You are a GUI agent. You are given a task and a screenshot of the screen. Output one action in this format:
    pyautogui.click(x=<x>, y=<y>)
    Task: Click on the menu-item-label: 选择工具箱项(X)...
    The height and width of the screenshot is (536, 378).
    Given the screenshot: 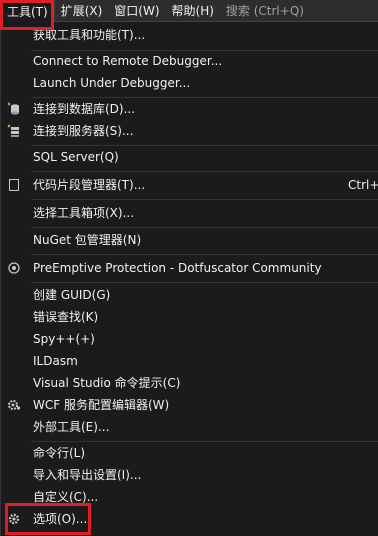 What is the action you would take?
    pyautogui.click(x=84, y=213)
    